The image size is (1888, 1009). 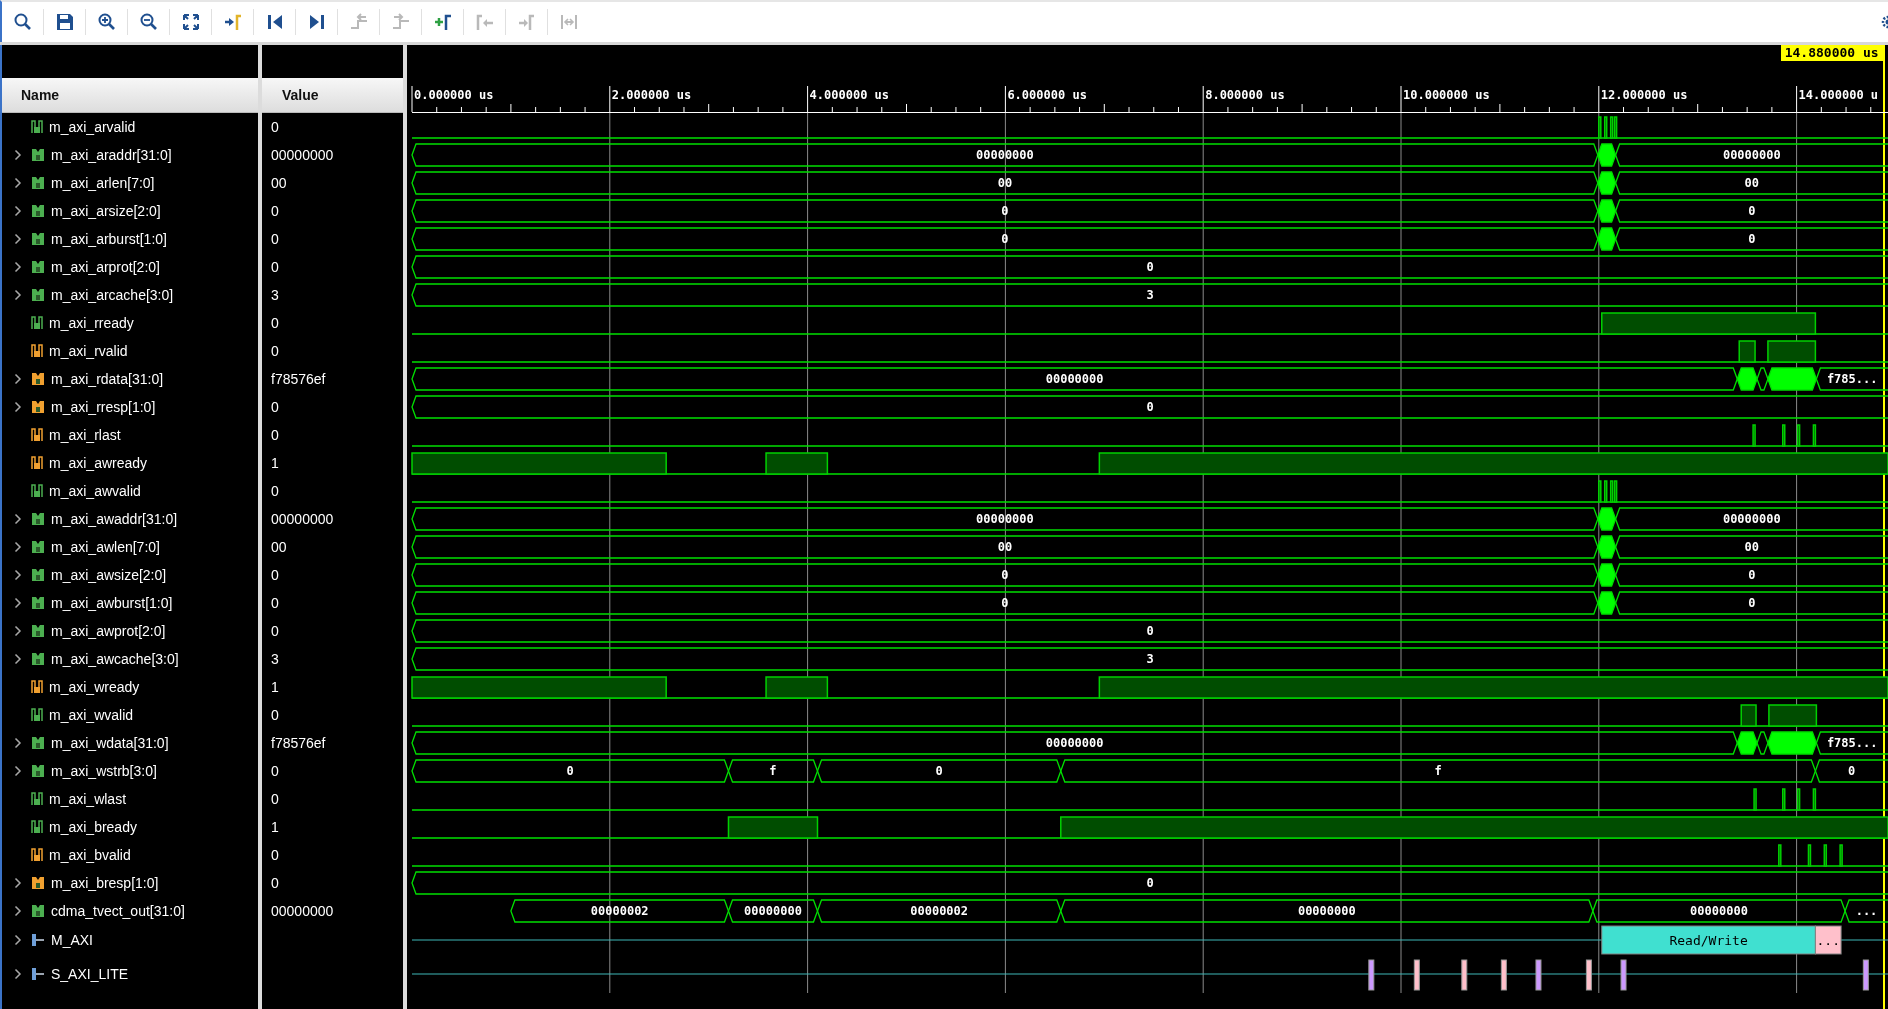 What do you see at coordinates (1883, 527) in the screenshot?
I see `cursor-line` at bounding box center [1883, 527].